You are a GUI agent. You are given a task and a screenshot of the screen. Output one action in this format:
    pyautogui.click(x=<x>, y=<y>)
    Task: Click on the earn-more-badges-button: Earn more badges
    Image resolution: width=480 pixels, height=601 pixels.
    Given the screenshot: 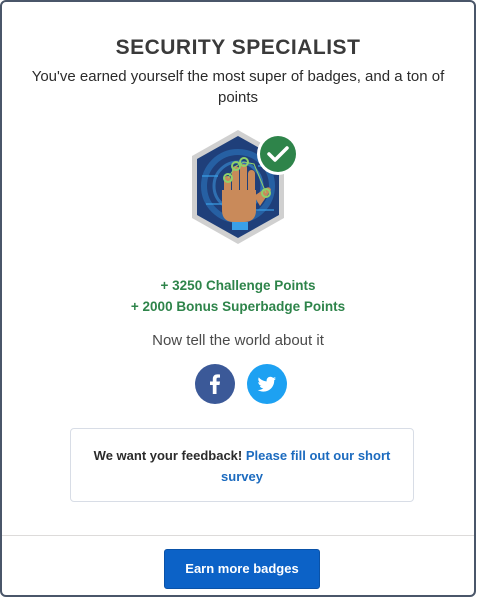 What is the action you would take?
    pyautogui.click(x=242, y=569)
    